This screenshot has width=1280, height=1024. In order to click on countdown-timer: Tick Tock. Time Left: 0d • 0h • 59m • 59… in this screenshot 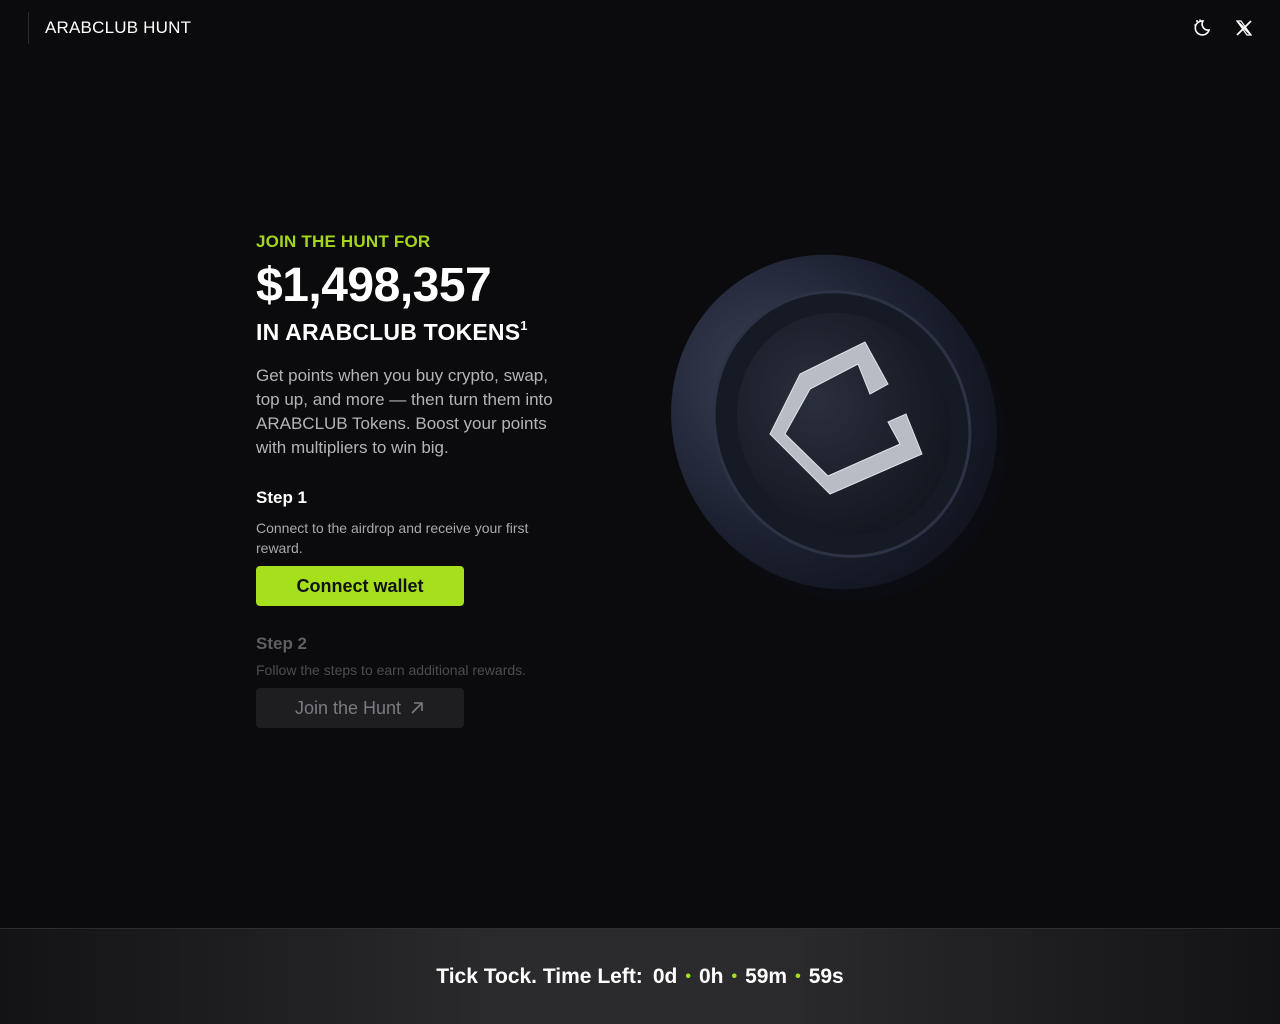, I will do `click(640, 977)`.